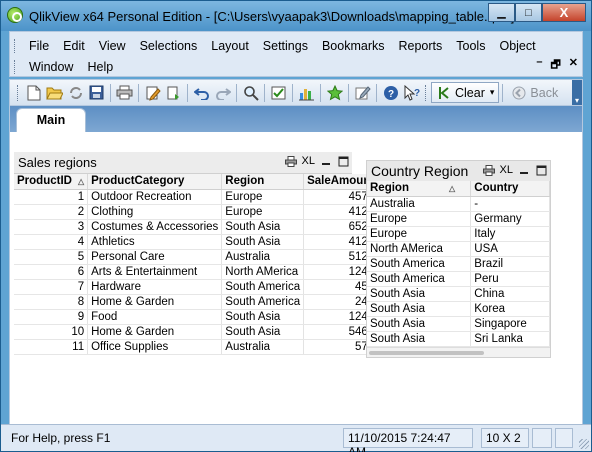 This screenshot has width=592, height=452. I want to click on table-row: South Asia Korea, so click(458, 309).